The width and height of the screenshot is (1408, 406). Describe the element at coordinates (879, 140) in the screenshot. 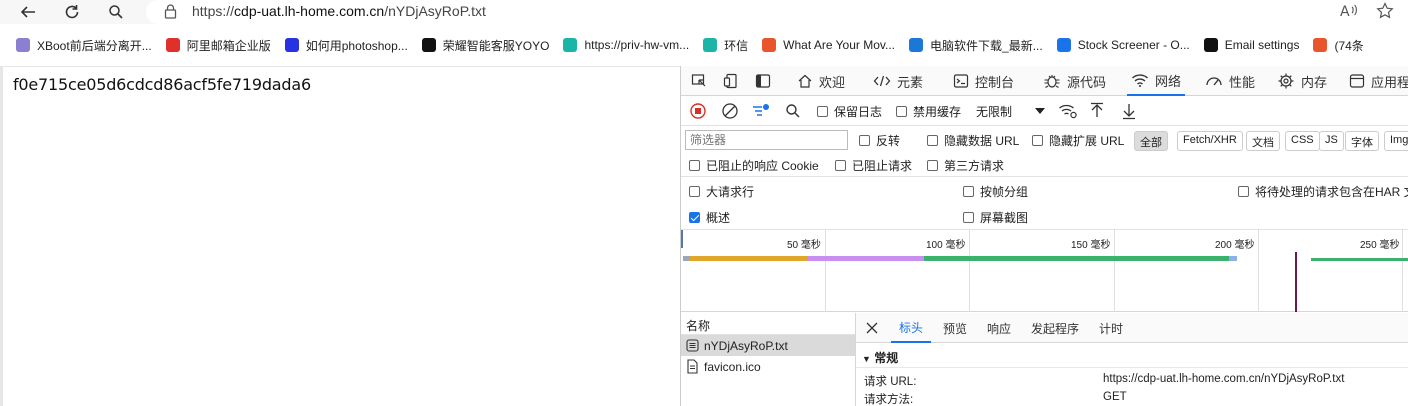

I see `invert-checkbox: 反转` at that location.